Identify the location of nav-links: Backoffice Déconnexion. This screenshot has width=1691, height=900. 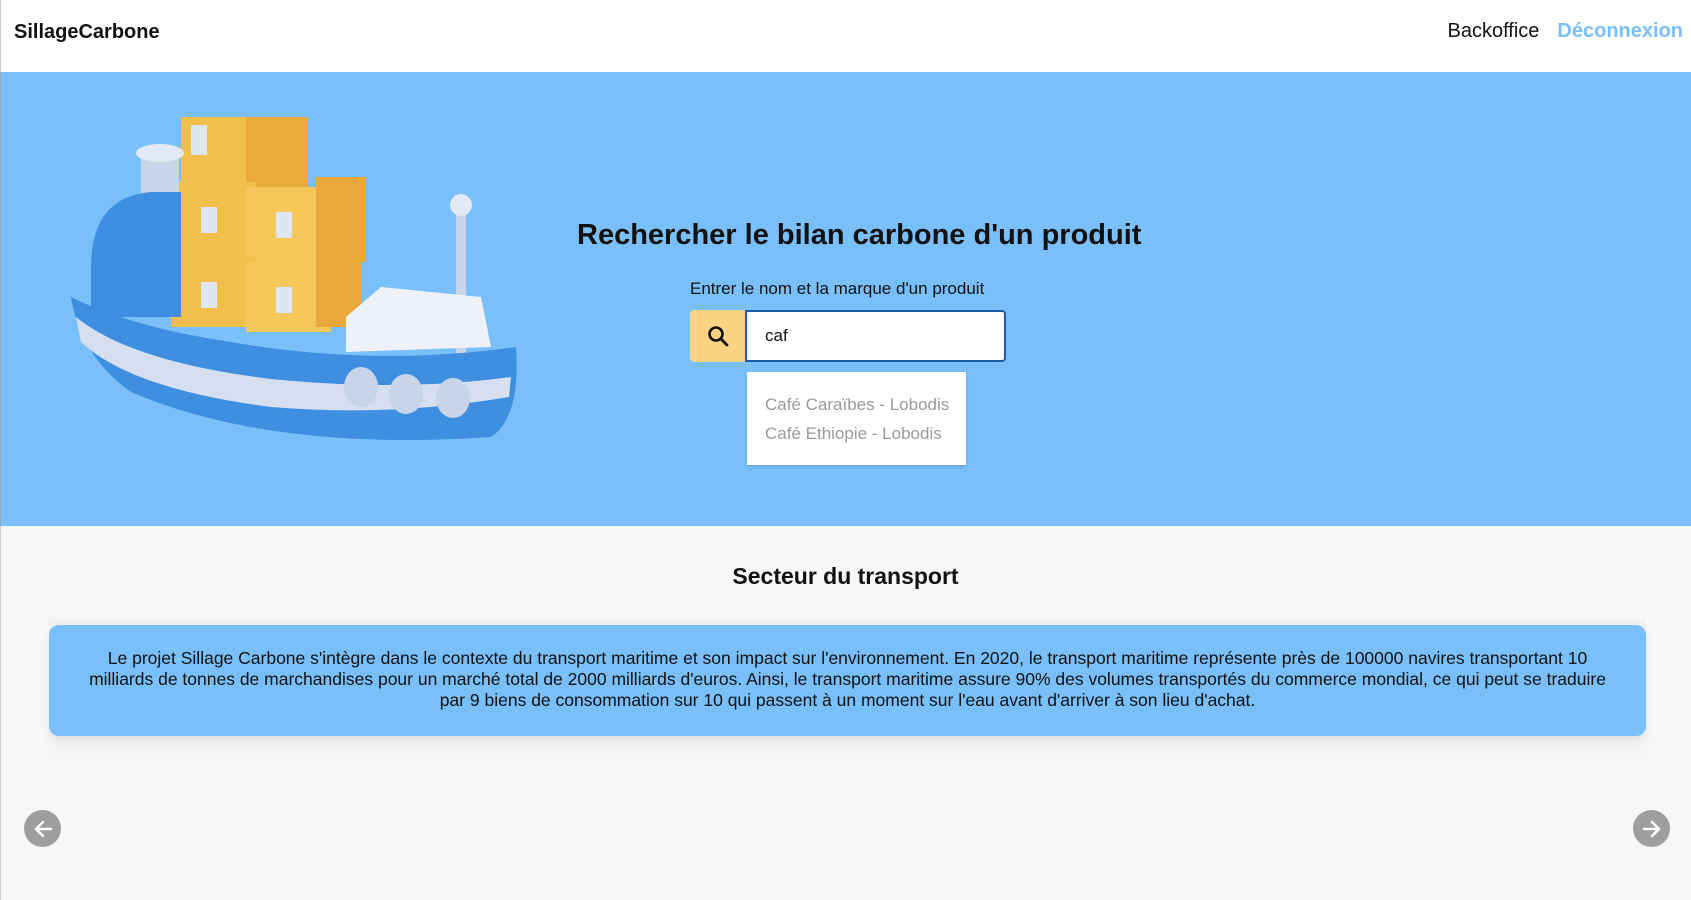
(1565, 31).